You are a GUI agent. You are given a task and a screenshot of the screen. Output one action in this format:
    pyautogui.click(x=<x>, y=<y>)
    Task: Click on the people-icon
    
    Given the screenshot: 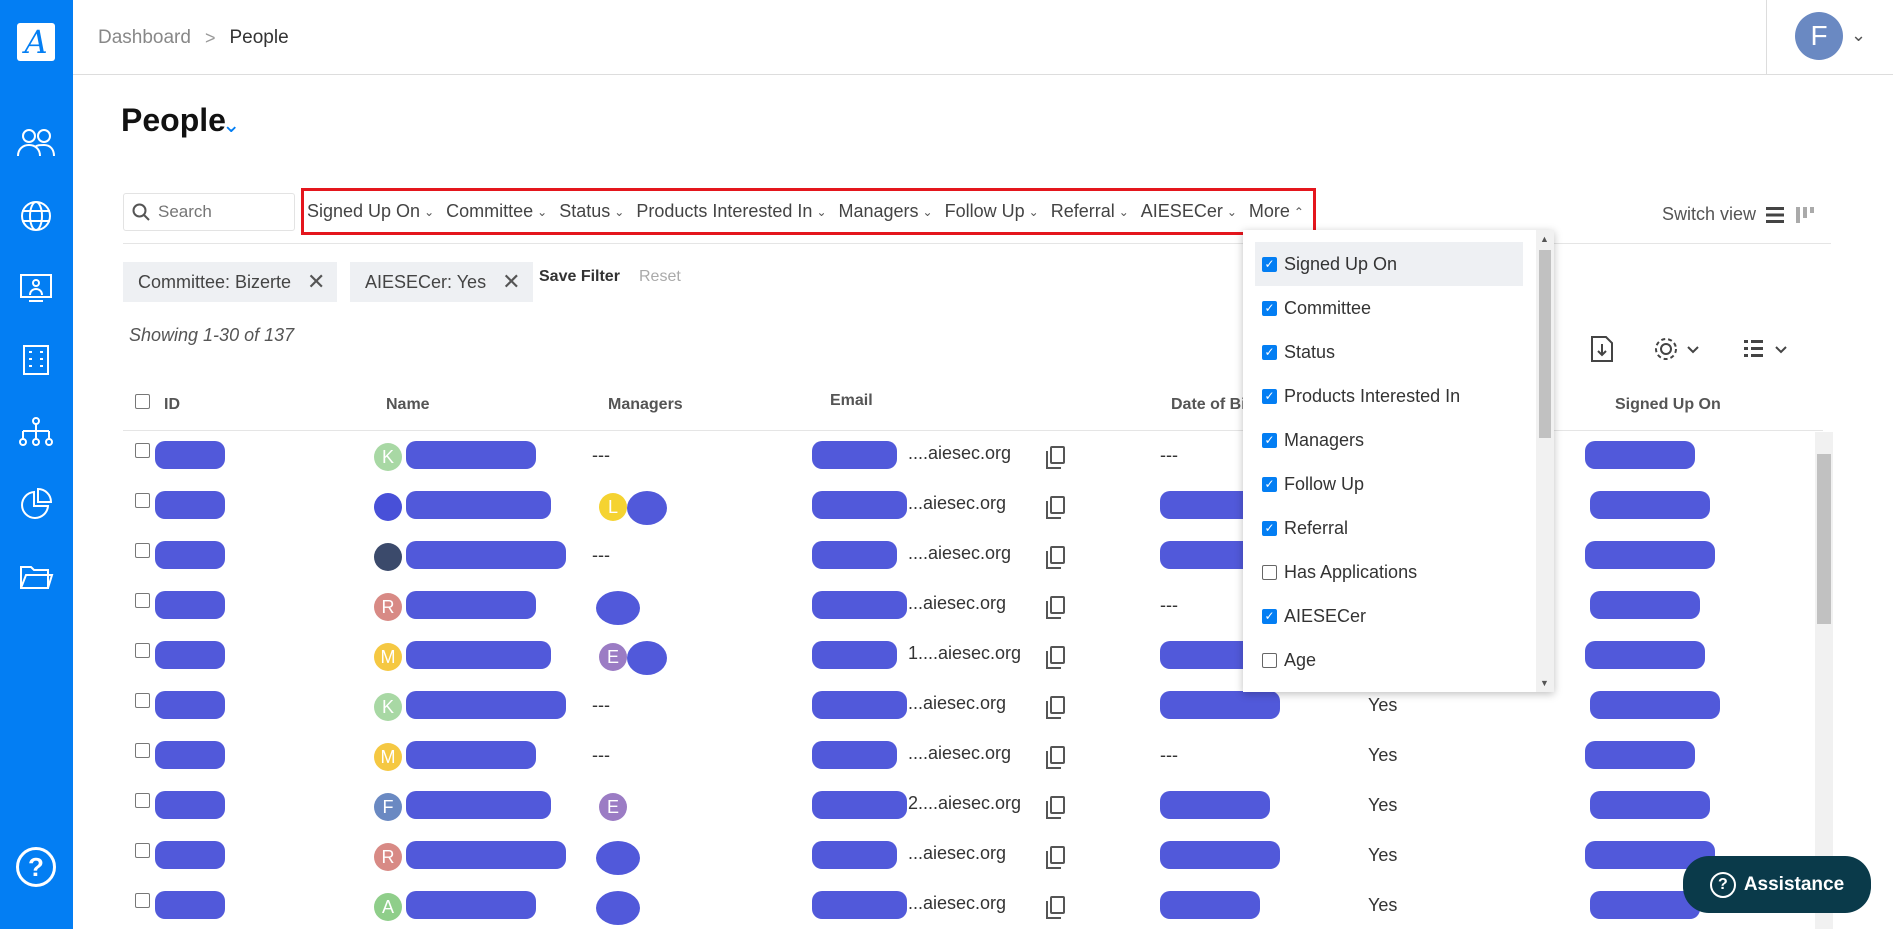 What is the action you would take?
    pyautogui.click(x=36, y=144)
    